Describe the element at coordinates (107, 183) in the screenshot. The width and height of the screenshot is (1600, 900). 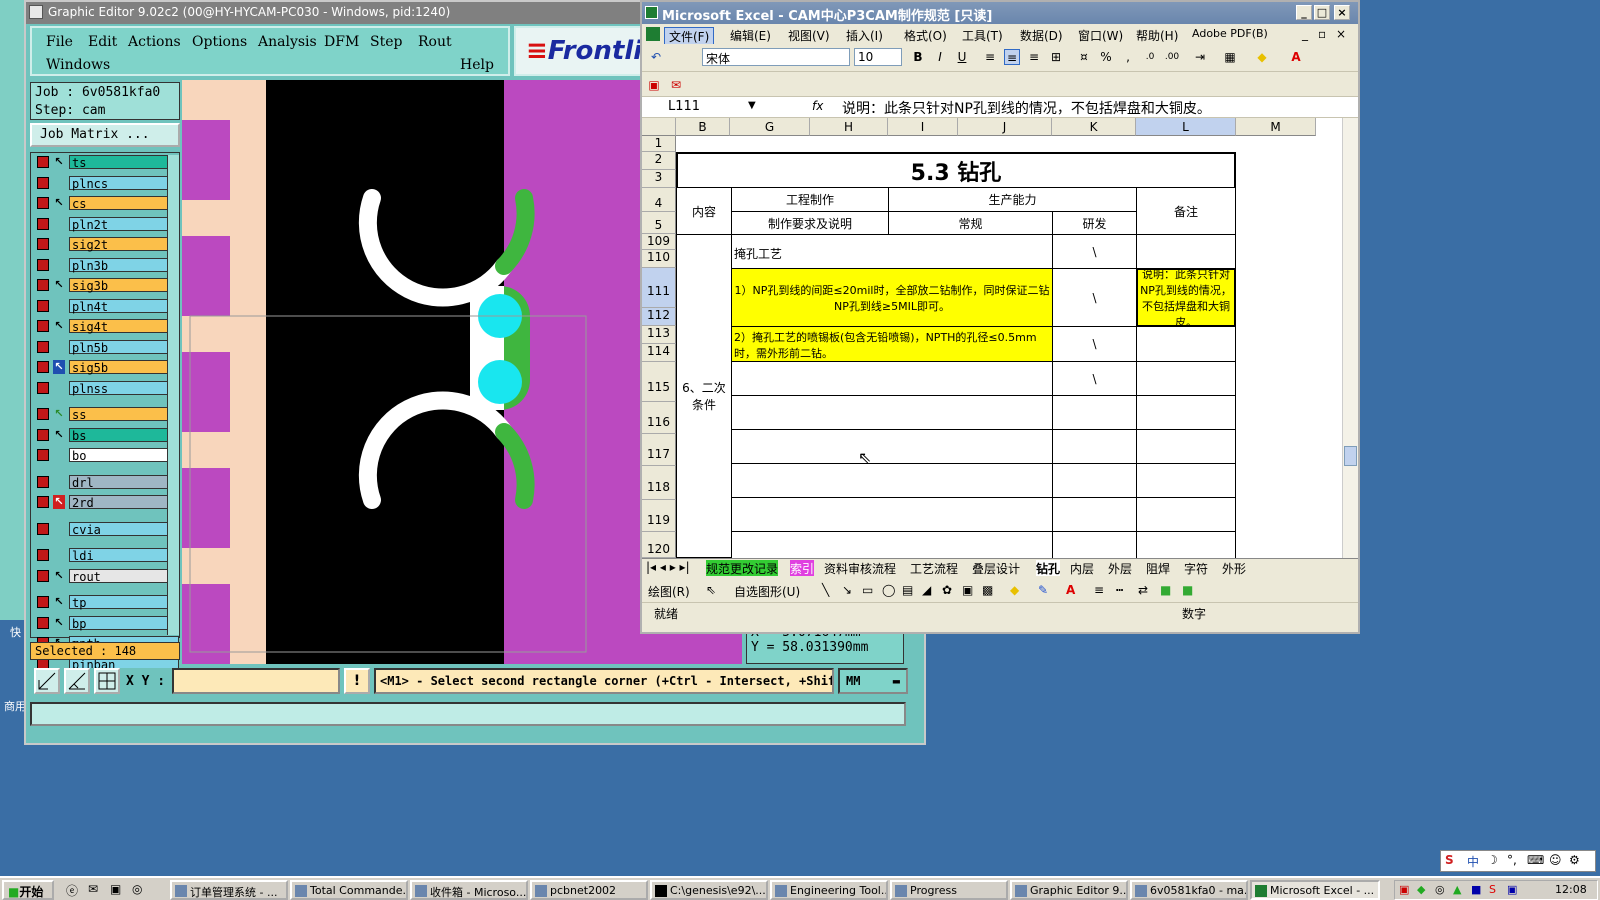
I see `layer-row: plncs` at that location.